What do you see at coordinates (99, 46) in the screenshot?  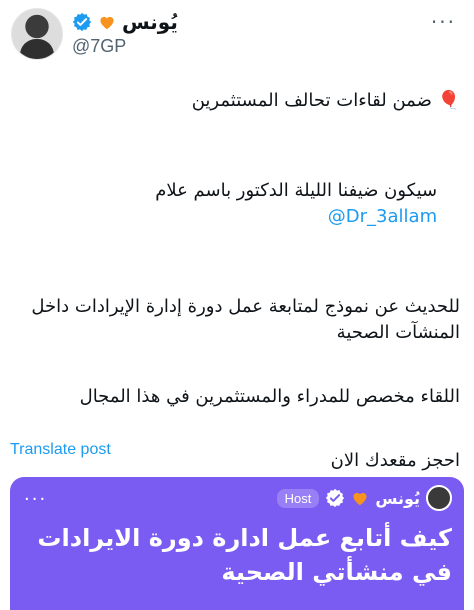 I see `author-handle: @7GP` at bounding box center [99, 46].